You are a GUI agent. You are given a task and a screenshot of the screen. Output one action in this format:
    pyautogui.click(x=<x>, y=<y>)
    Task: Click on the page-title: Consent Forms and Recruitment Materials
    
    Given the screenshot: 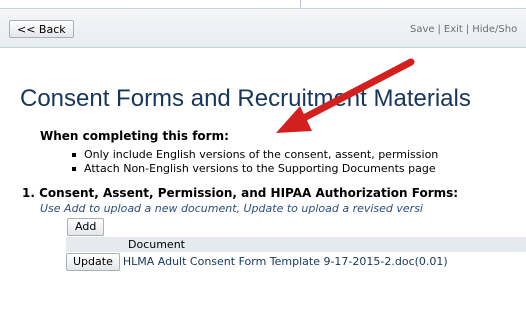 What is the action you would take?
    pyautogui.click(x=245, y=98)
    